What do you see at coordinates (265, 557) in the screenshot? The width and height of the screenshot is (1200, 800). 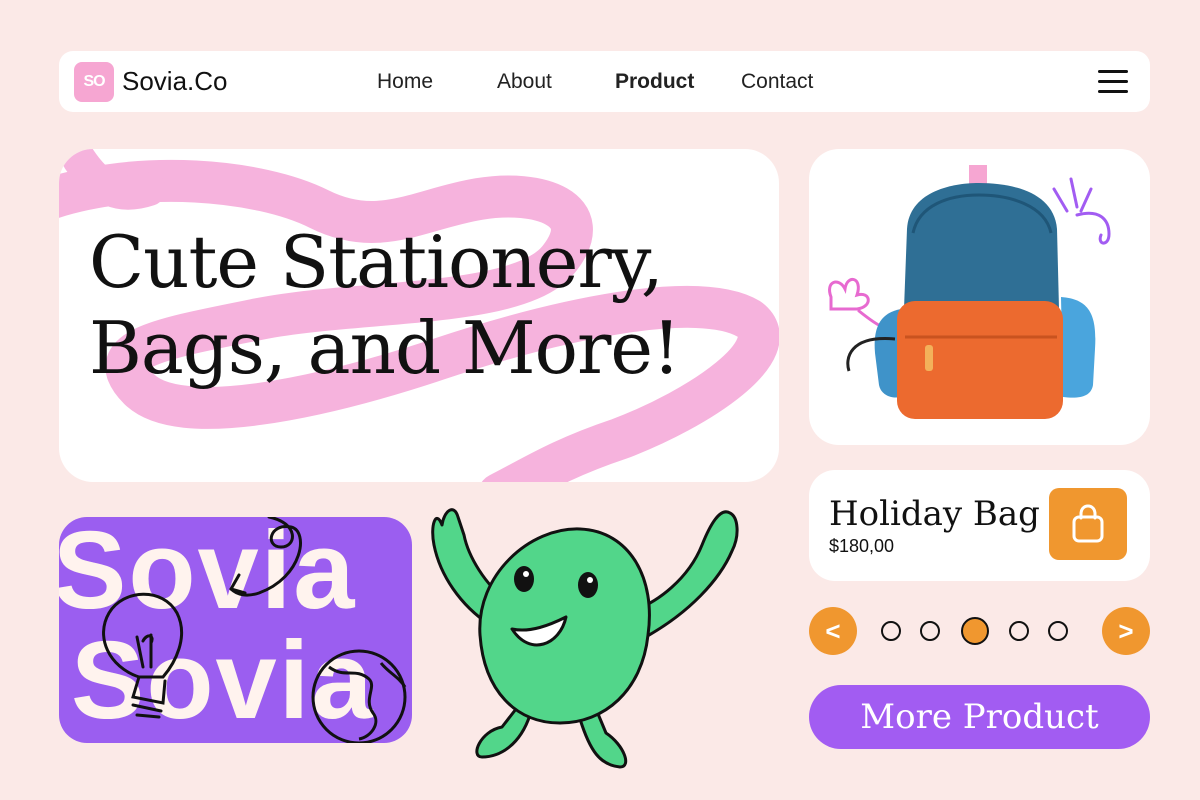 I see `curly-arrow-icon` at bounding box center [265, 557].